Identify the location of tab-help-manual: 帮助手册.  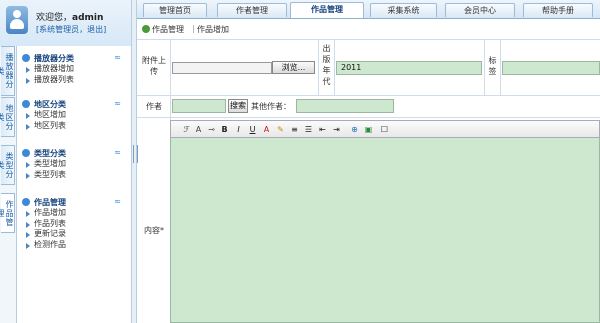
(558, 10).